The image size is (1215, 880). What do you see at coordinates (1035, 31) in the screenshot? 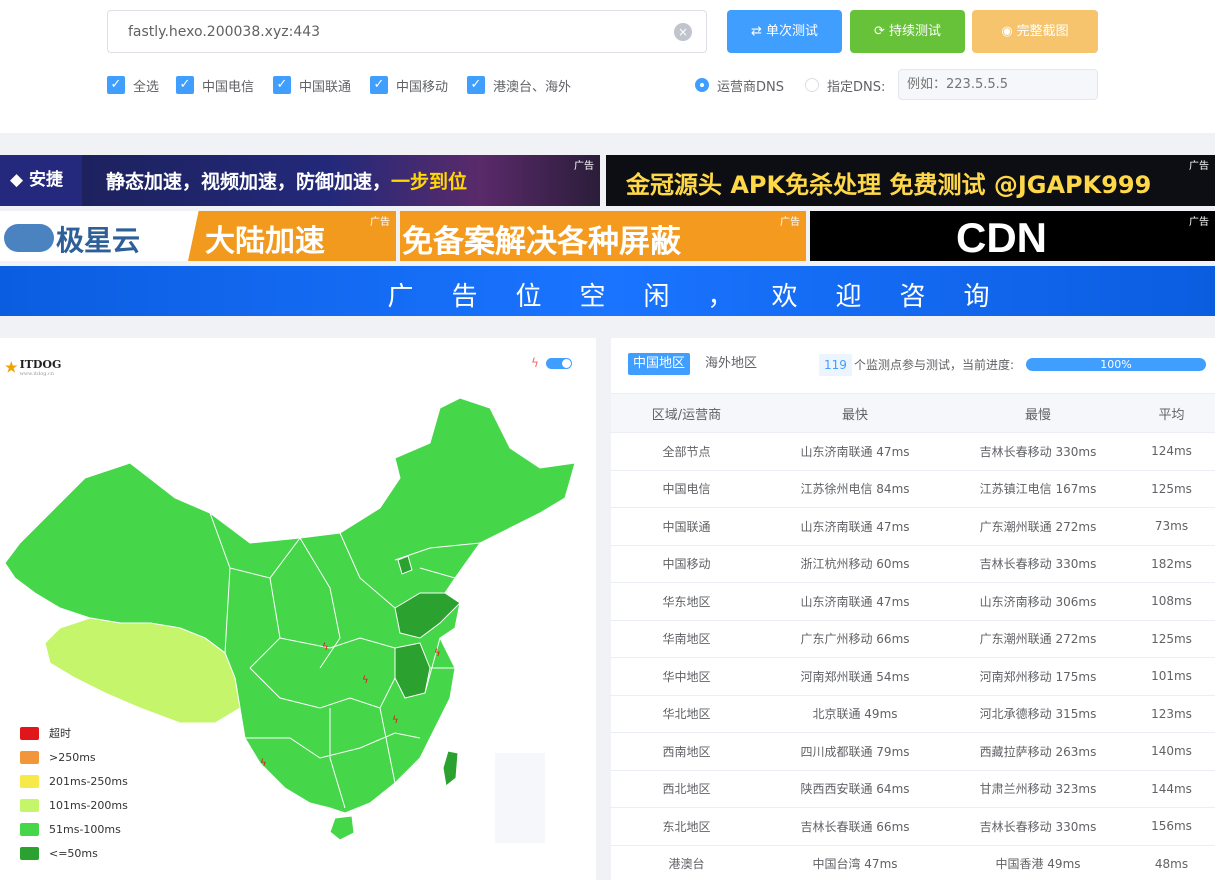
I see `screenshot-button: ◉ 完整截图` at bounding box center [1035, 31].